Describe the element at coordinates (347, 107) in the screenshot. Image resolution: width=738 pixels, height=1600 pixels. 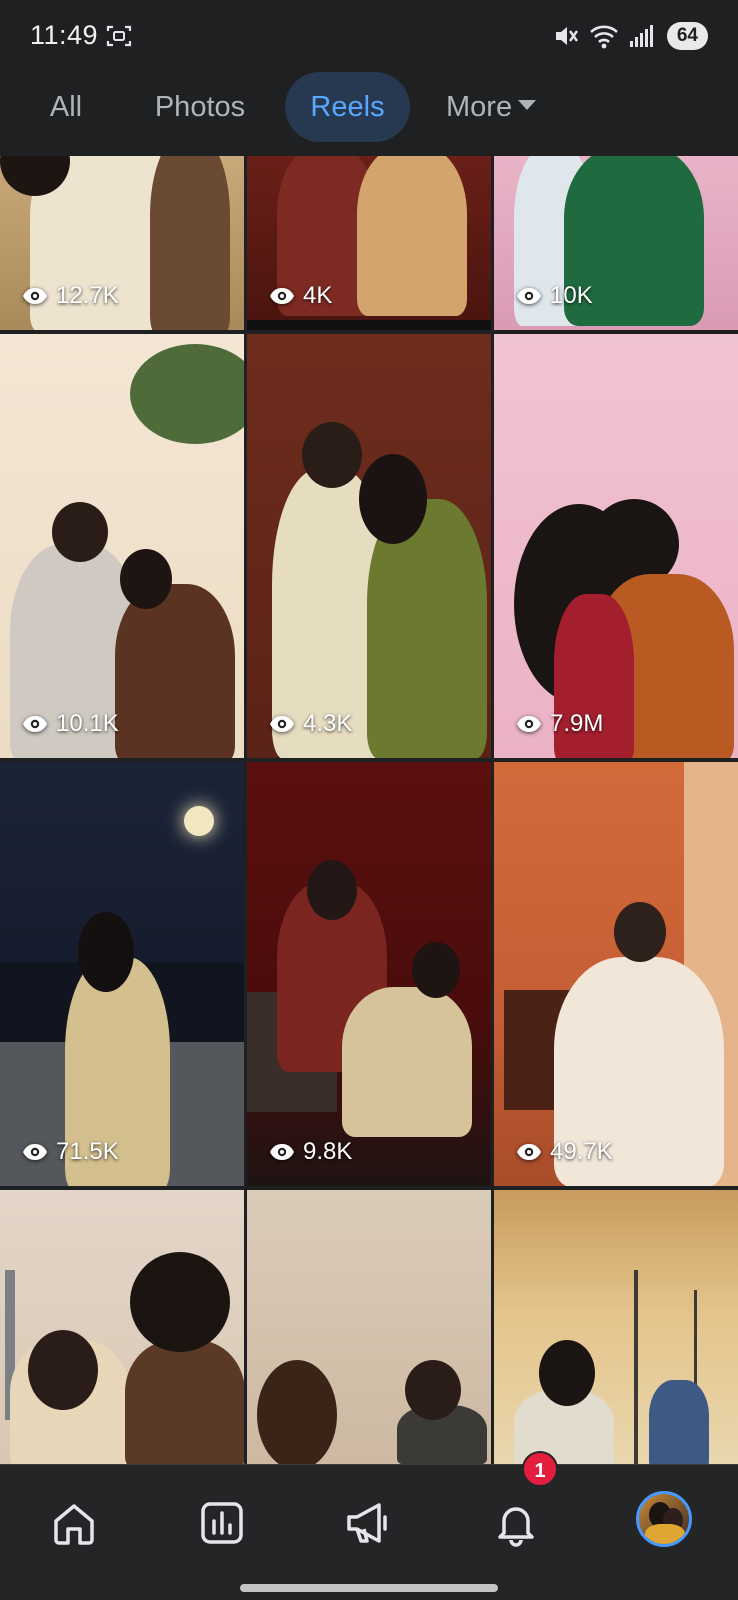
I see `tab-reels: Reels` at that location.